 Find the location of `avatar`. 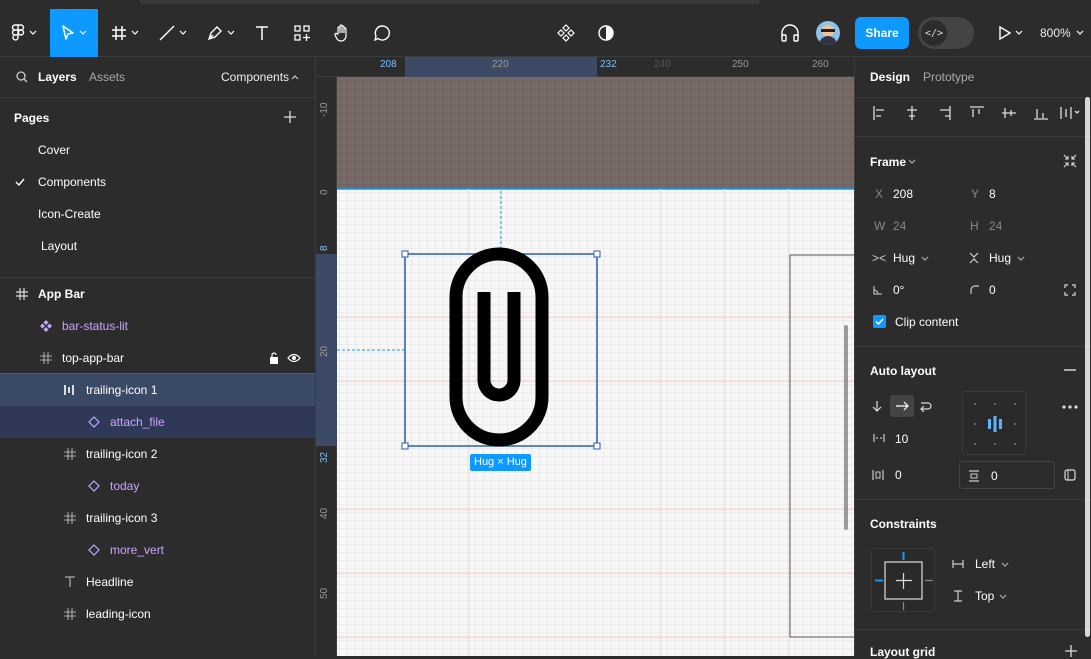

avatar is located at coordinates (828, 33).